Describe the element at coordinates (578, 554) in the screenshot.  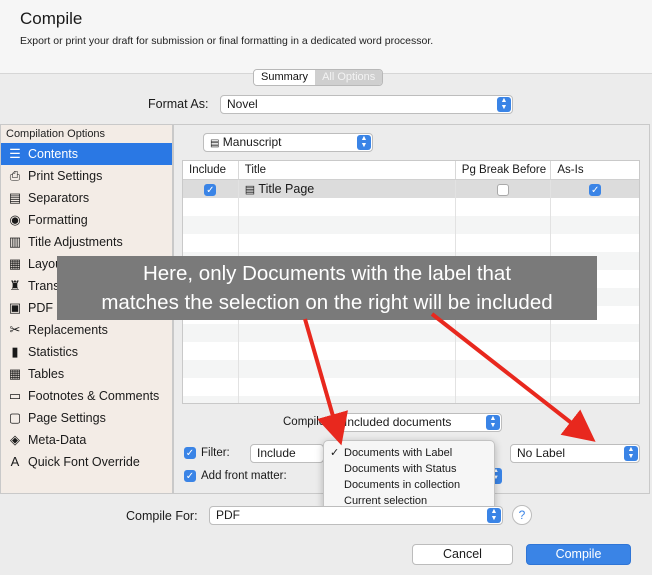
I see `compile-button: Compile` at that location.